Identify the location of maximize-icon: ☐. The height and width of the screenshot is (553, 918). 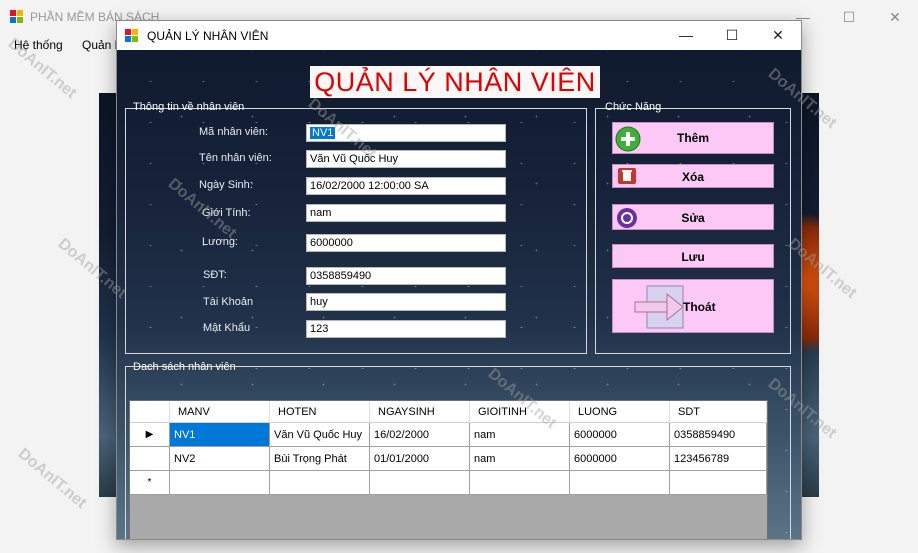
(849, 17).